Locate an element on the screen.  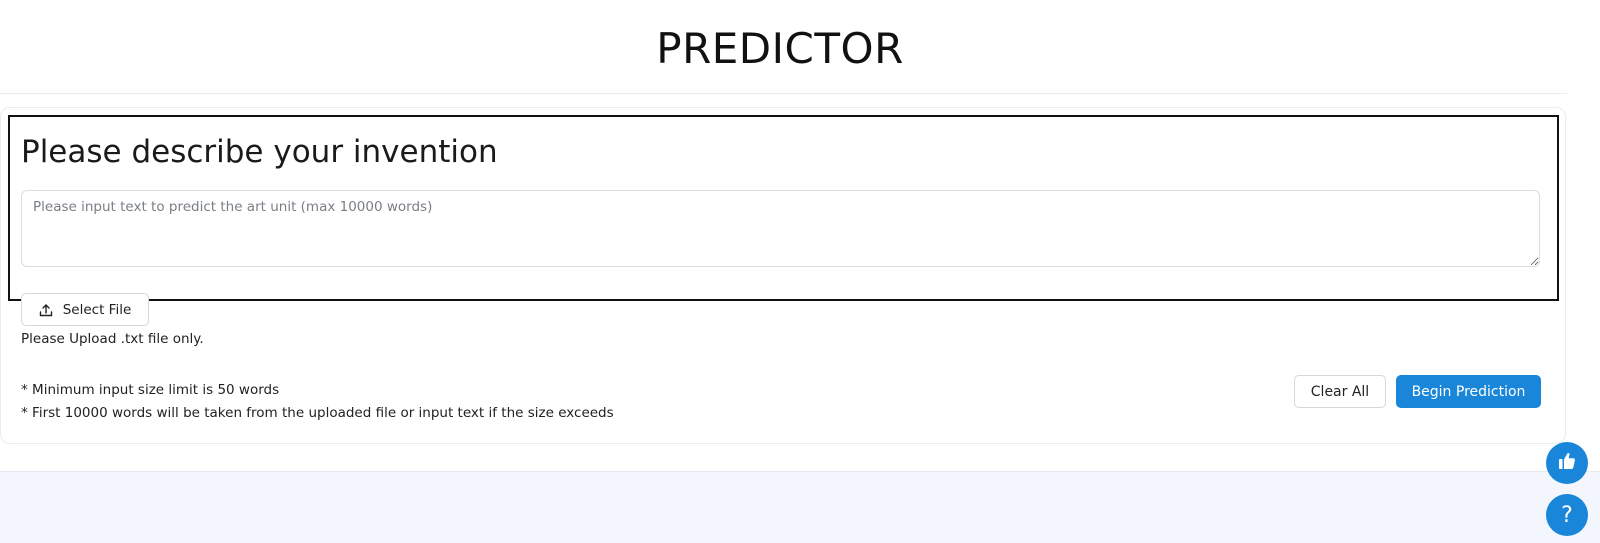
page-footer-area is located at coordinates (800, 507).